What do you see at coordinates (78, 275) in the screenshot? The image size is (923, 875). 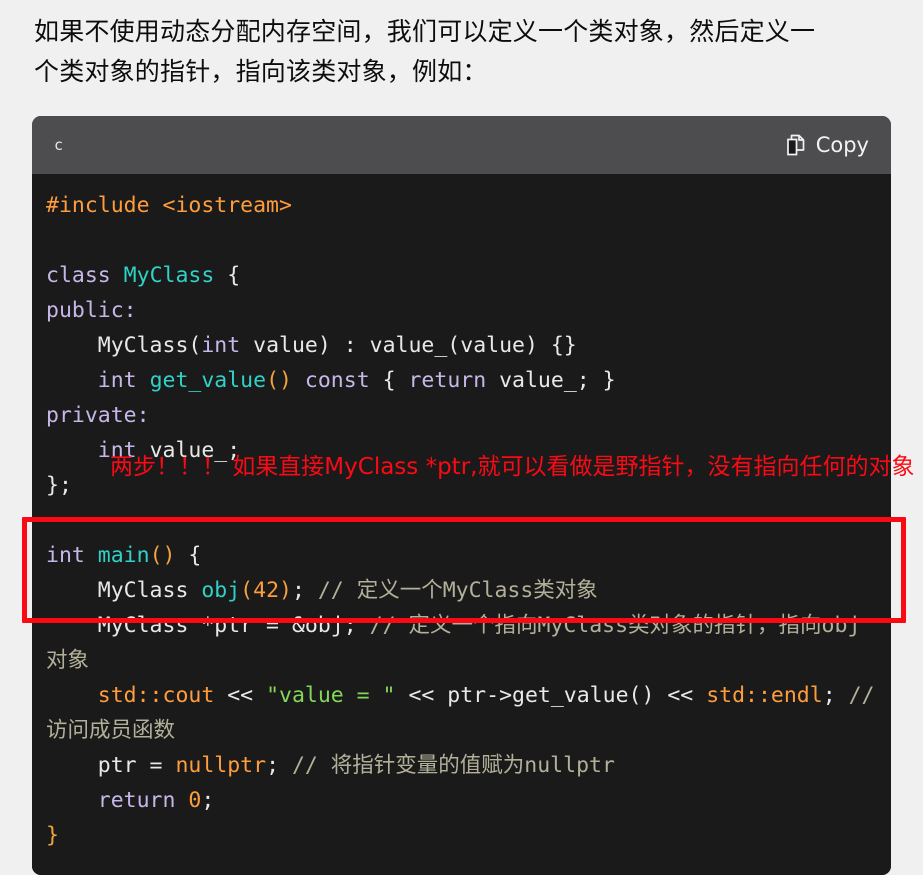 I see `token-kw-class: class` at bounding box center [78, 275].